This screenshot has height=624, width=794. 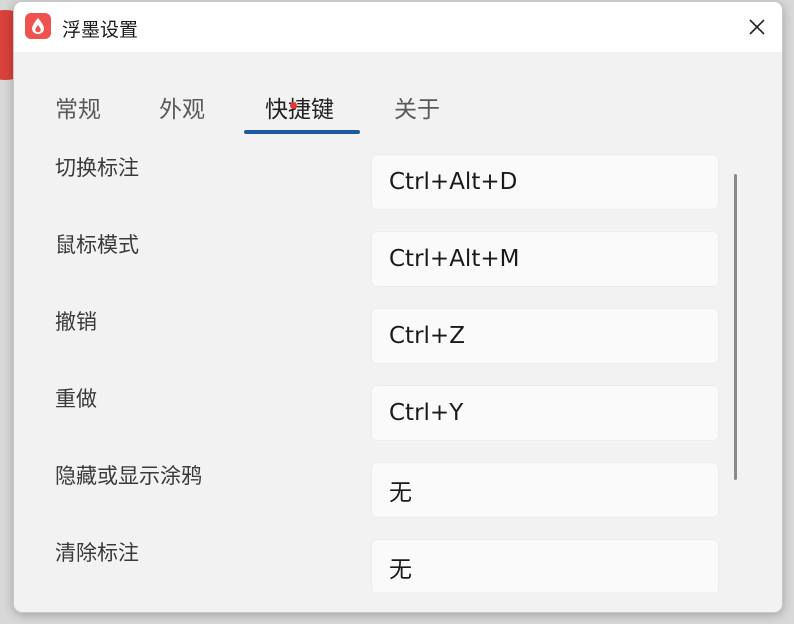 What do you see at coordinates (398, 27) in the screenshot?
I see `title-bar: 浮墨设置` at bounding box center [398, 27].